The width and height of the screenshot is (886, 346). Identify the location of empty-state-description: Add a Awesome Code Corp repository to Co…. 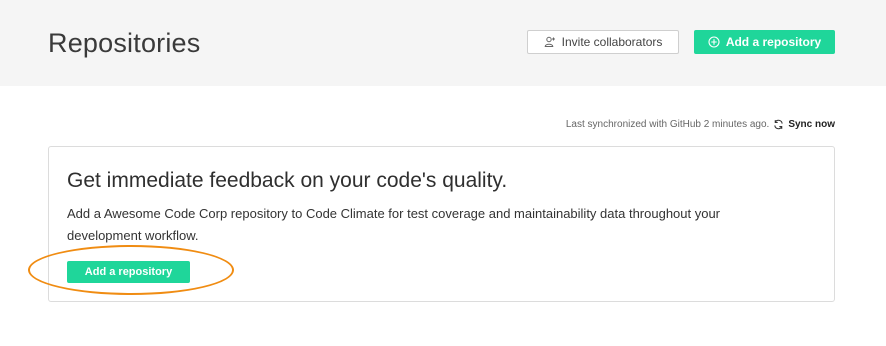
(394, 224).